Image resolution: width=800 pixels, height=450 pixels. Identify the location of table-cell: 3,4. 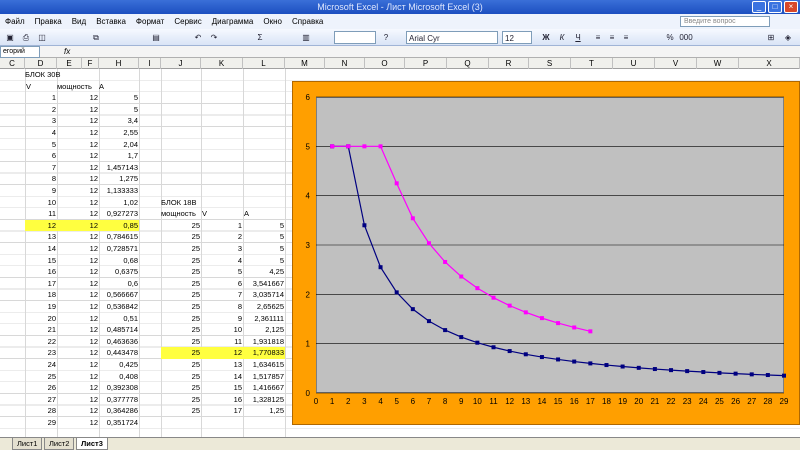
(119, 121).